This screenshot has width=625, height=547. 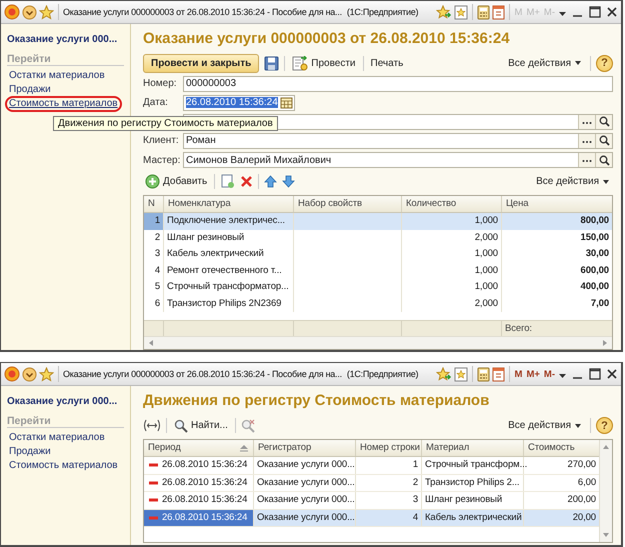 What do you see at coordinates (584, 517) in the screenshot?
I see `table-cell-text: 20,00` at bounding box center [584, 517].